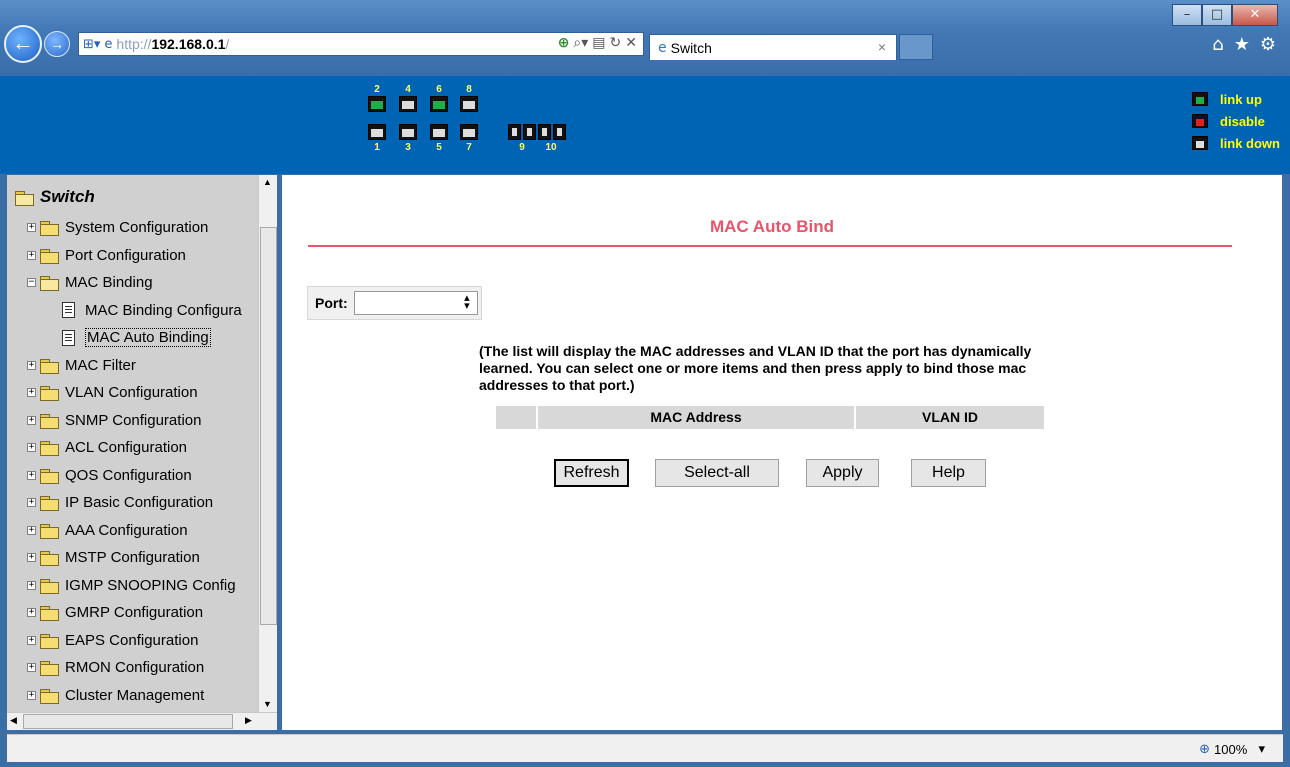 This screenshot has height=767, width=1290. Describe the element at coordinates (90, 282) in the screenshot. I see `sidebar-item-mac-binding: − MAC Binding` at that location.